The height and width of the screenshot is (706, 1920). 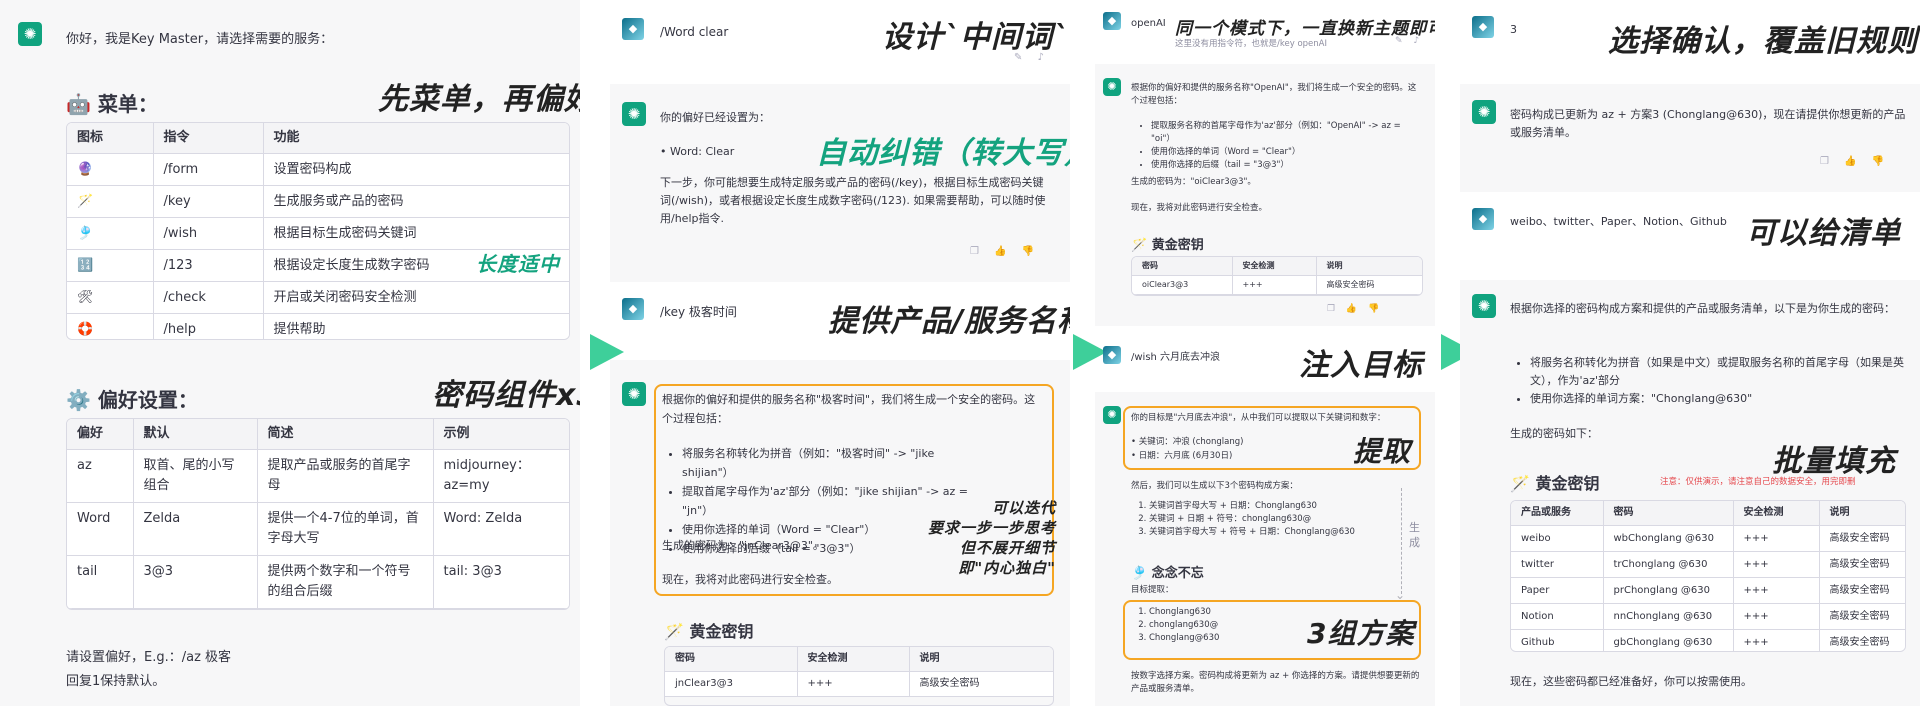 I want to click on menu-command-cell: /wish, so click(x=208, y=233).